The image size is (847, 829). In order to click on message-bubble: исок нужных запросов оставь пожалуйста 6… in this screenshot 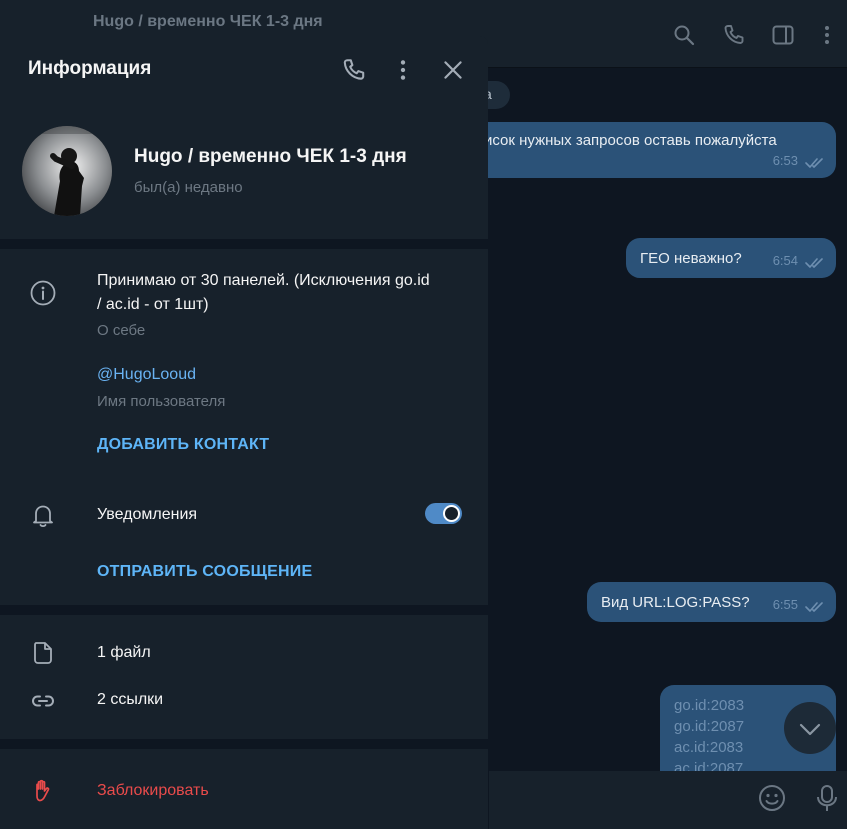, I will do `click(653, 150)`.